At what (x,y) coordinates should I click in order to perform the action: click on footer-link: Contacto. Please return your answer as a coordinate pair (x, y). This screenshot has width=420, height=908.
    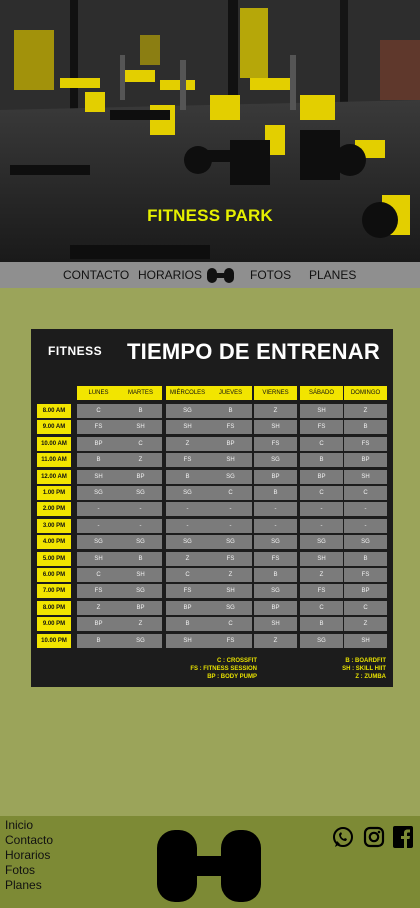
    Looking at the image, I should click on (29, 840).